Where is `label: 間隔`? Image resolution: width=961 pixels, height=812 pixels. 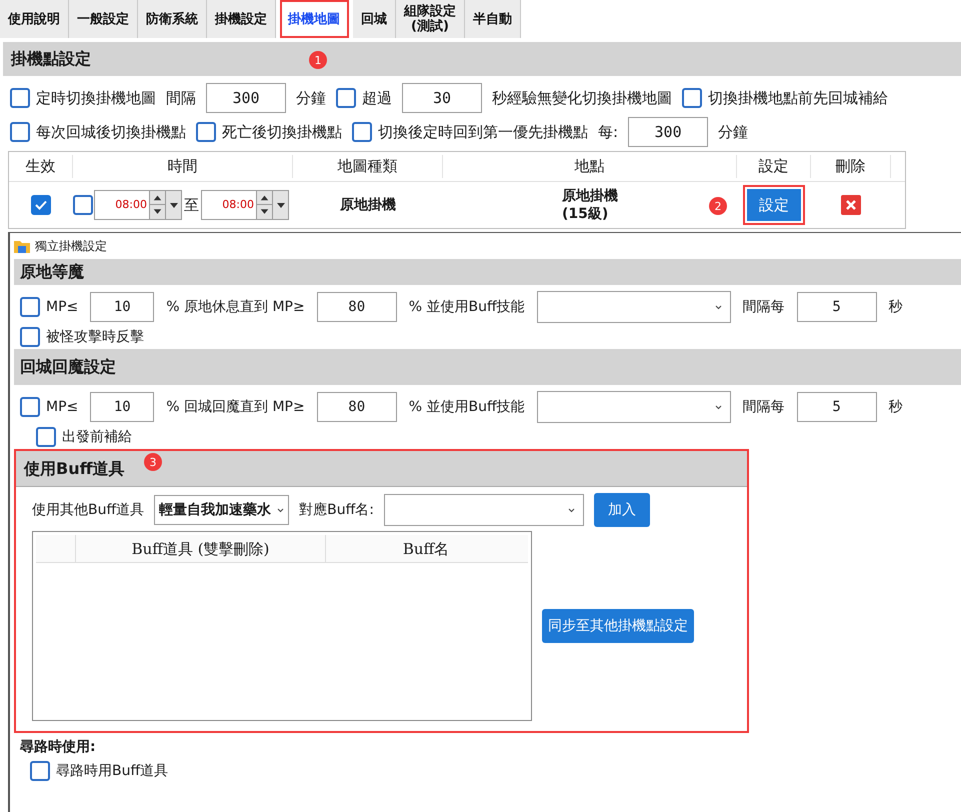
label: 間隔 is located at coordinates (181, 98).